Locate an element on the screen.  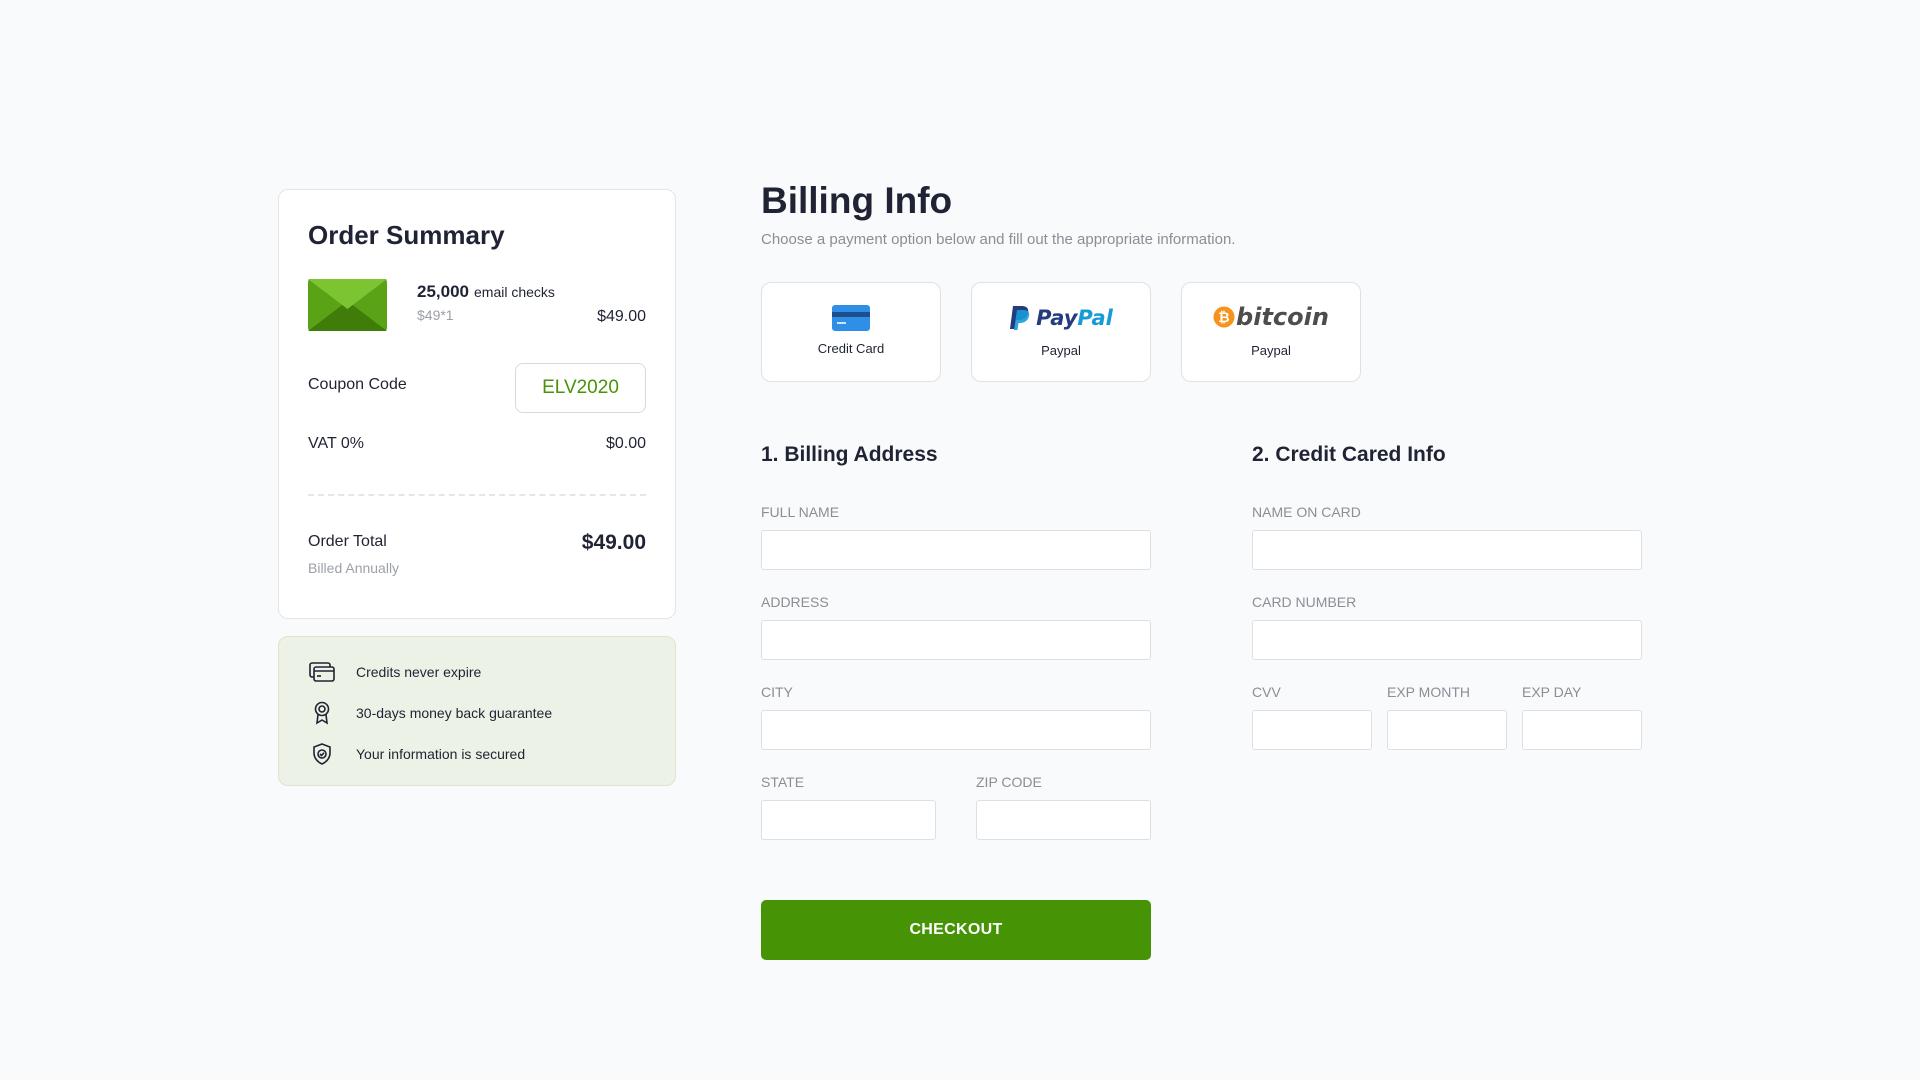
card-number-input is located at coordinates (1447, 640).